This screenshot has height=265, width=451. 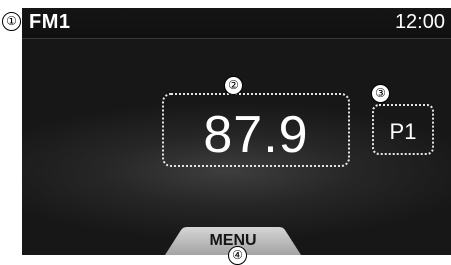 I want to click on frequency-display: 87.9, so click(x=256, y=130).